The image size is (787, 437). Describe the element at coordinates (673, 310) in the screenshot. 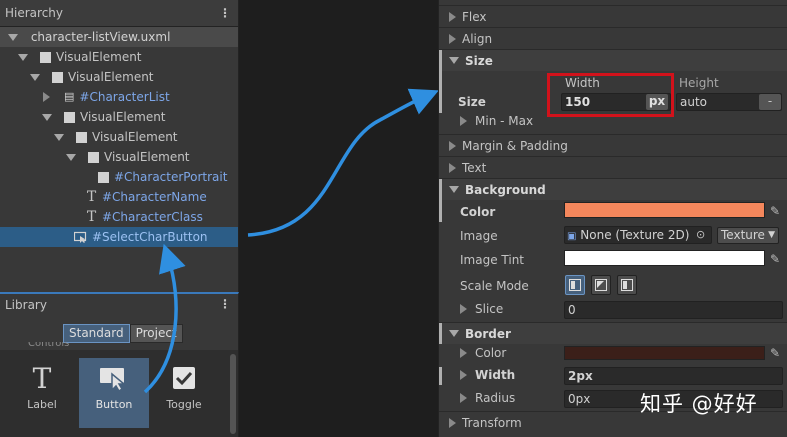

I see `slice-input: 0` at that location.